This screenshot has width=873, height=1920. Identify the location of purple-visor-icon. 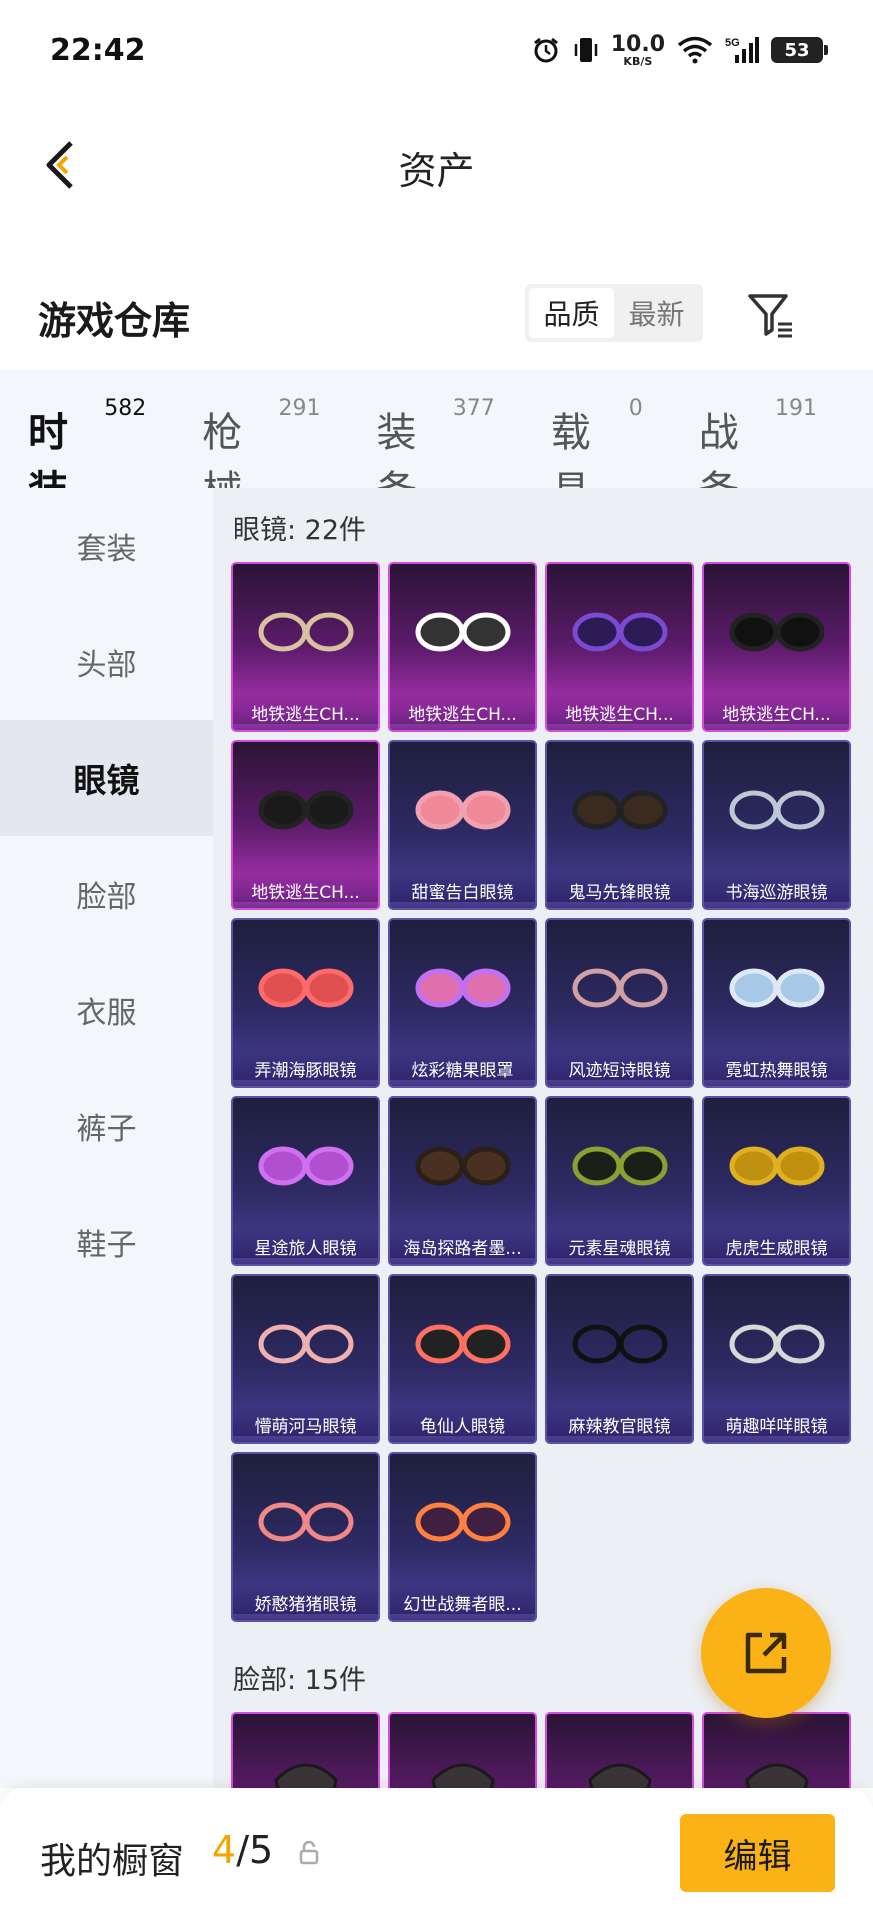
(305, 1164).